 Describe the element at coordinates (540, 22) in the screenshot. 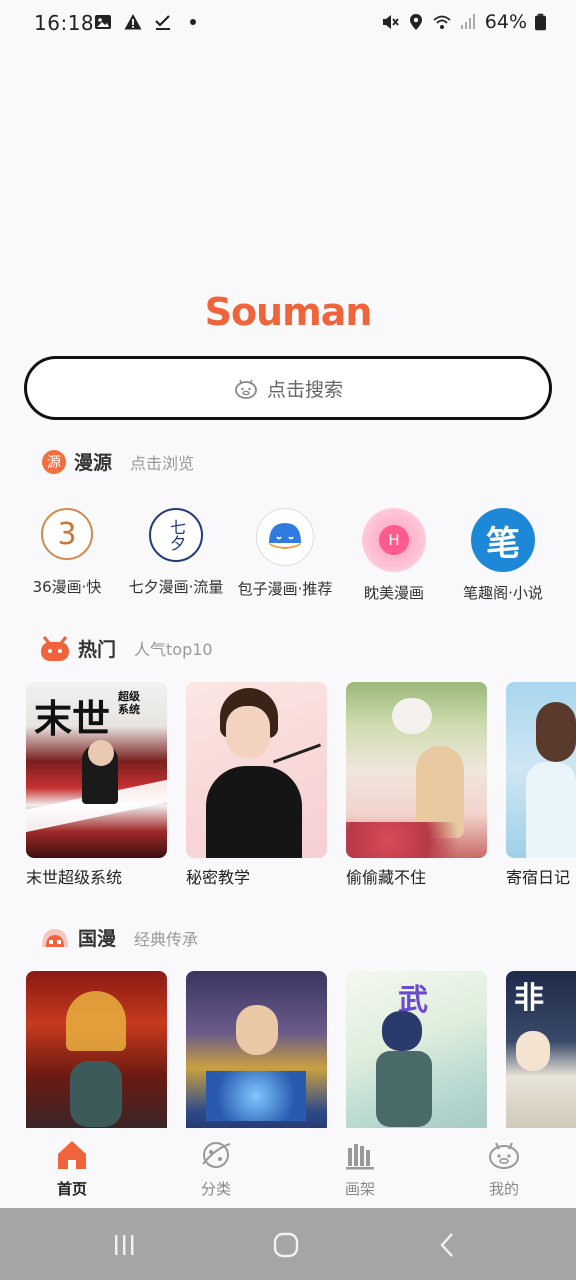

I see `battery-icon` at that location.